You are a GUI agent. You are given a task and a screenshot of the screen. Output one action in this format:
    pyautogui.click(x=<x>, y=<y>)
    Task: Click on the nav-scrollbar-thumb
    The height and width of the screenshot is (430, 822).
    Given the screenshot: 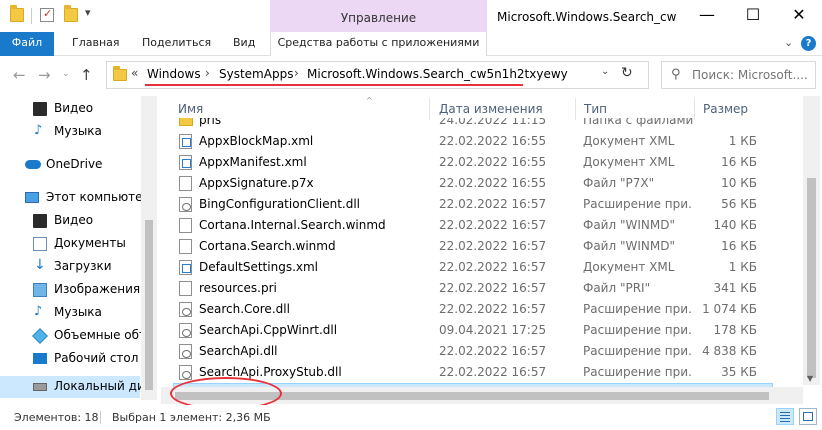 What is the action you would take?
    pyautogui.click(x=149, y=305)
    